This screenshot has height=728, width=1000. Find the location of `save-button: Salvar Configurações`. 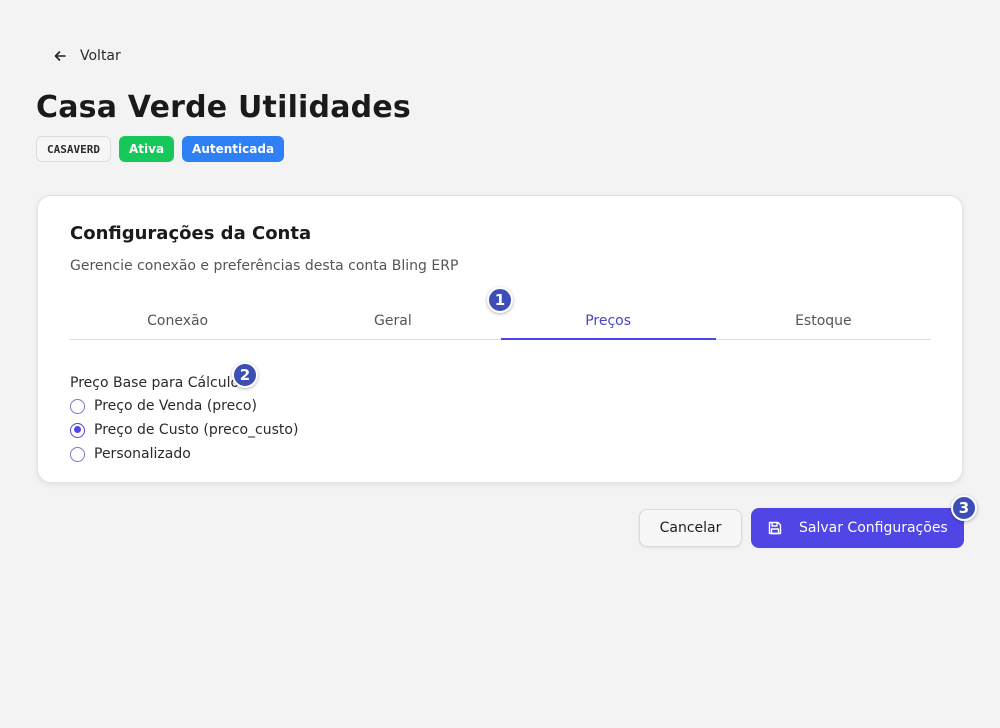

save-button: Salvar Configurações is located at coordinates (857, 528).